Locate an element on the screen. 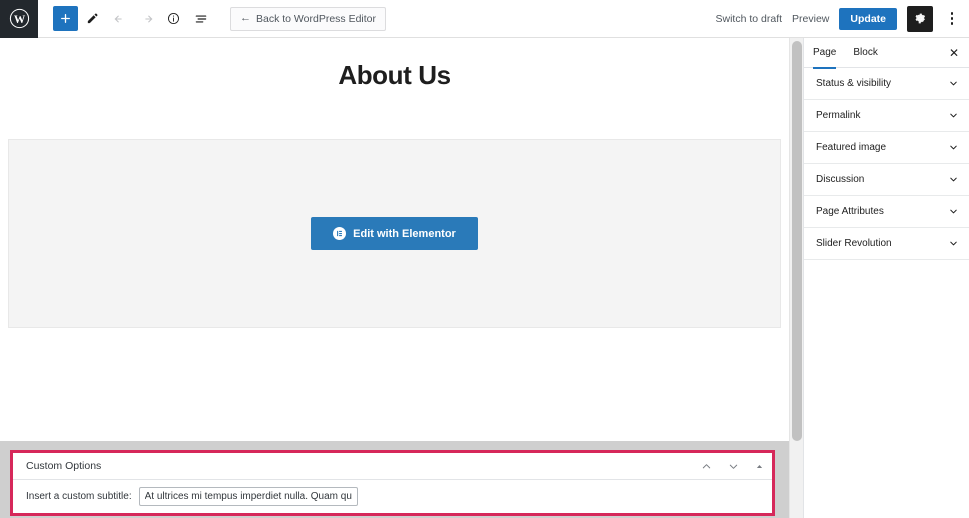 Image resolution: width=969 pixels, height=518 pixels. toggle-panel-button is located at coordinates (759, 466).